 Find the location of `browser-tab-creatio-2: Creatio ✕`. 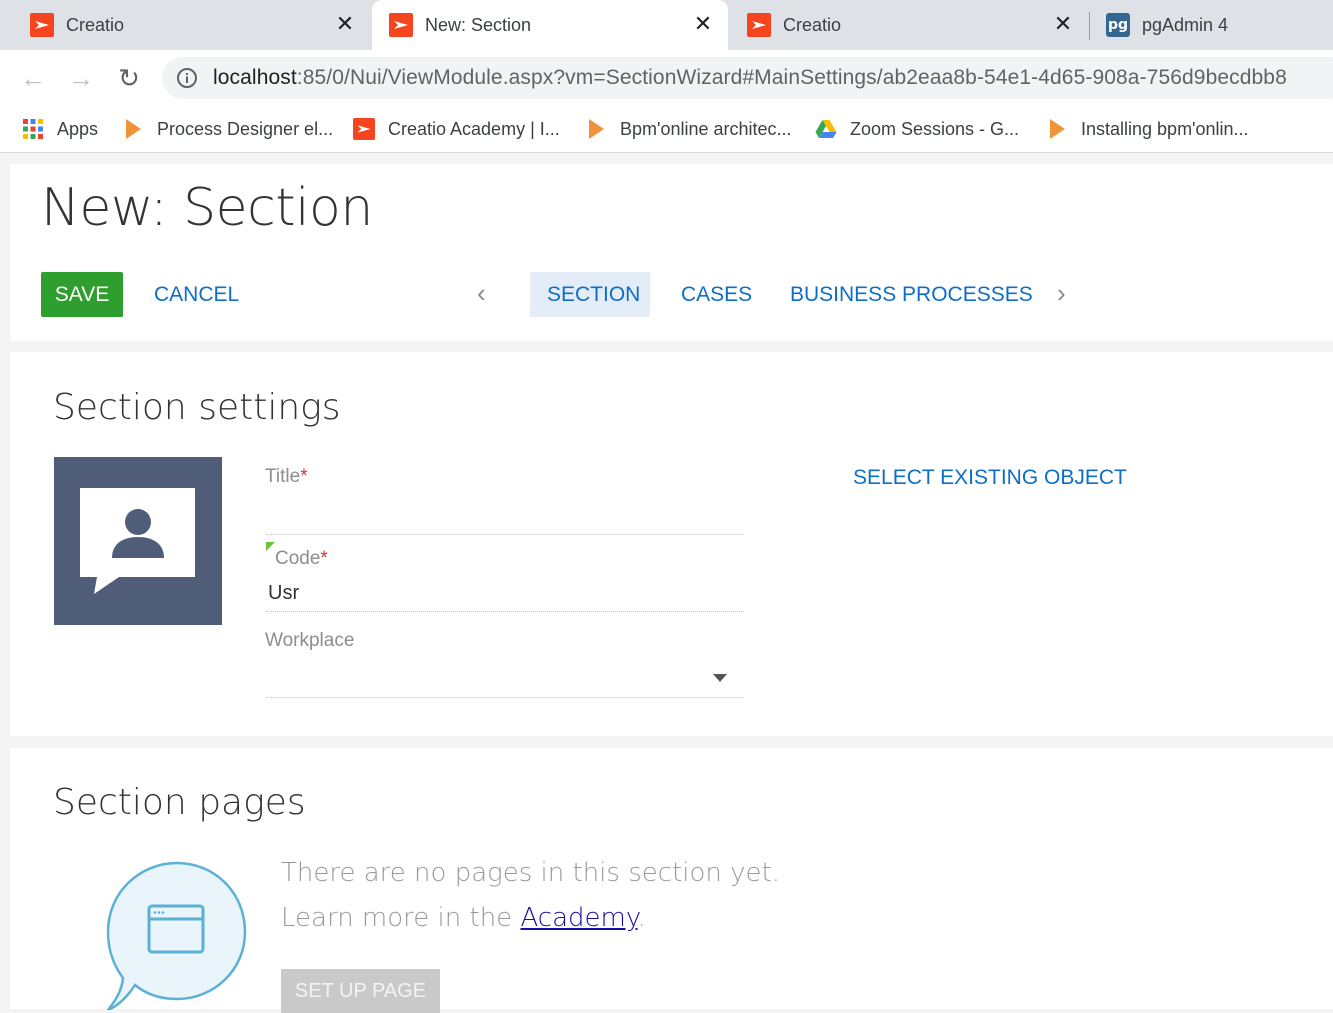

browser-tab-creatio-2: Creatio ✕ is located at coordinates (909, 25).